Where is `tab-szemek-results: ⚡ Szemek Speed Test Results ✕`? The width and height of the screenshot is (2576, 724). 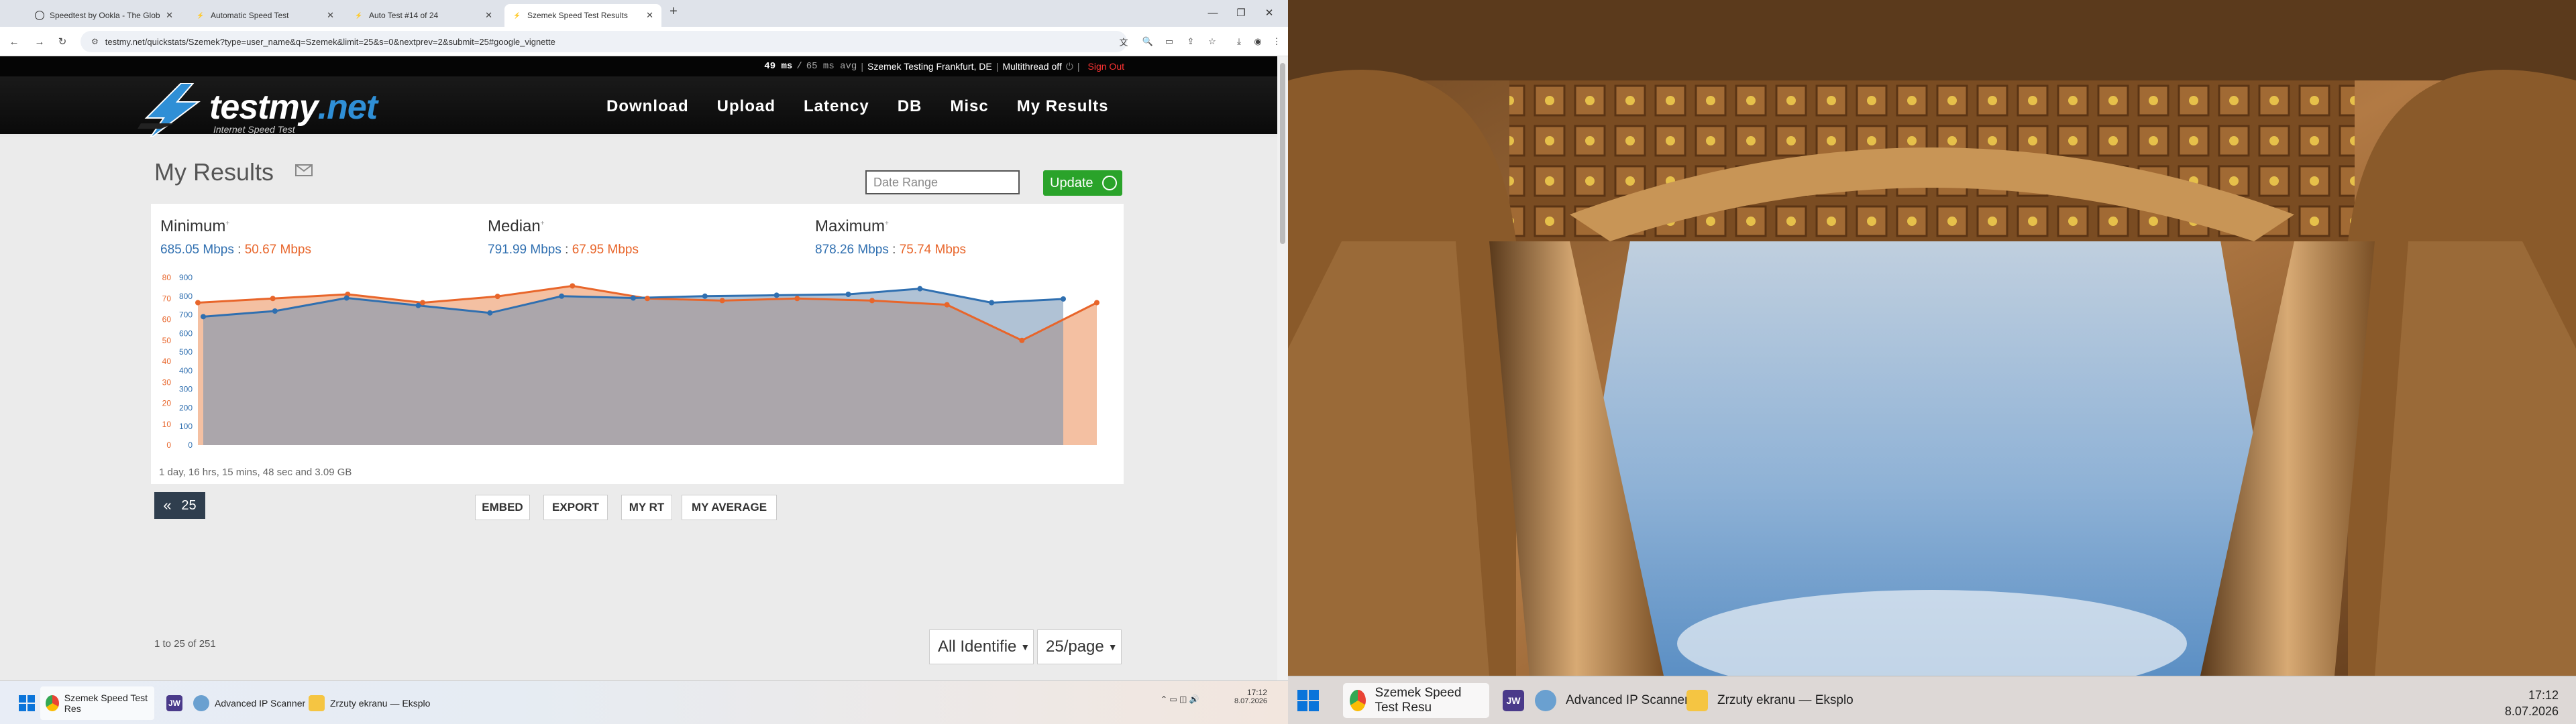
tab-szemek-results: ⚡ Szemek Speed Test Results ✕ is located at coordinates (582, 15).